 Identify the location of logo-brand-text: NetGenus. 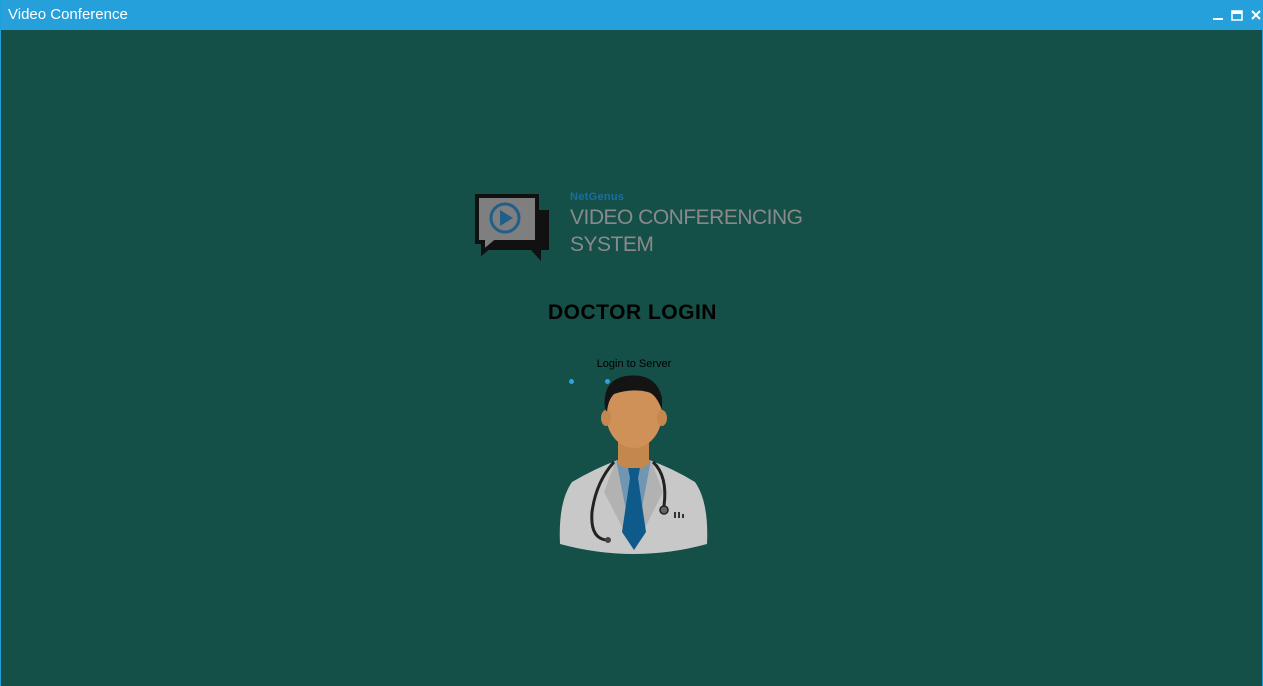
(597, 197).